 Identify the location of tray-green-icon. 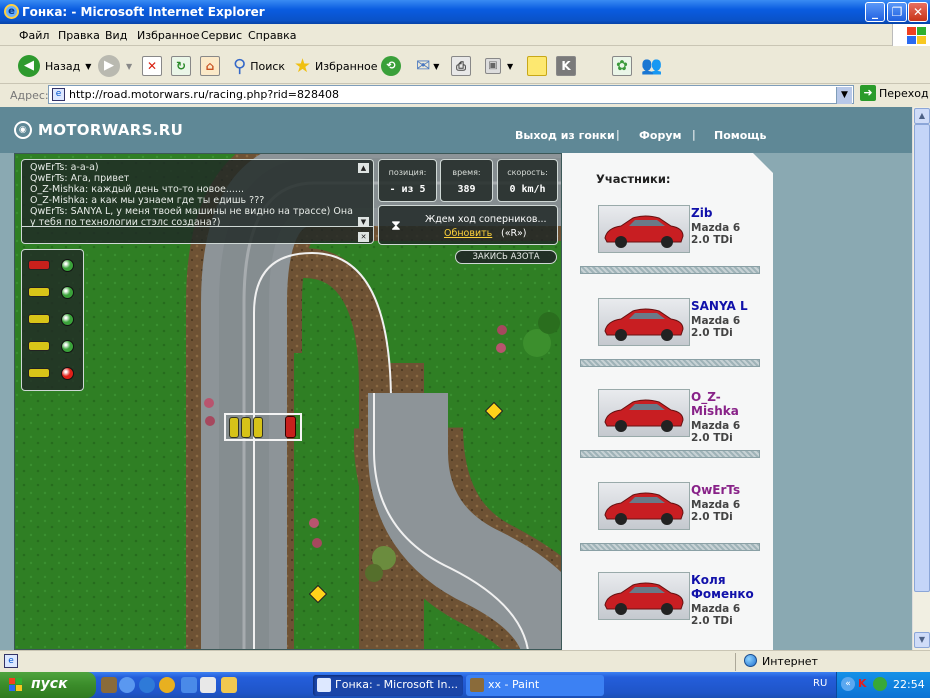
(880, 684).